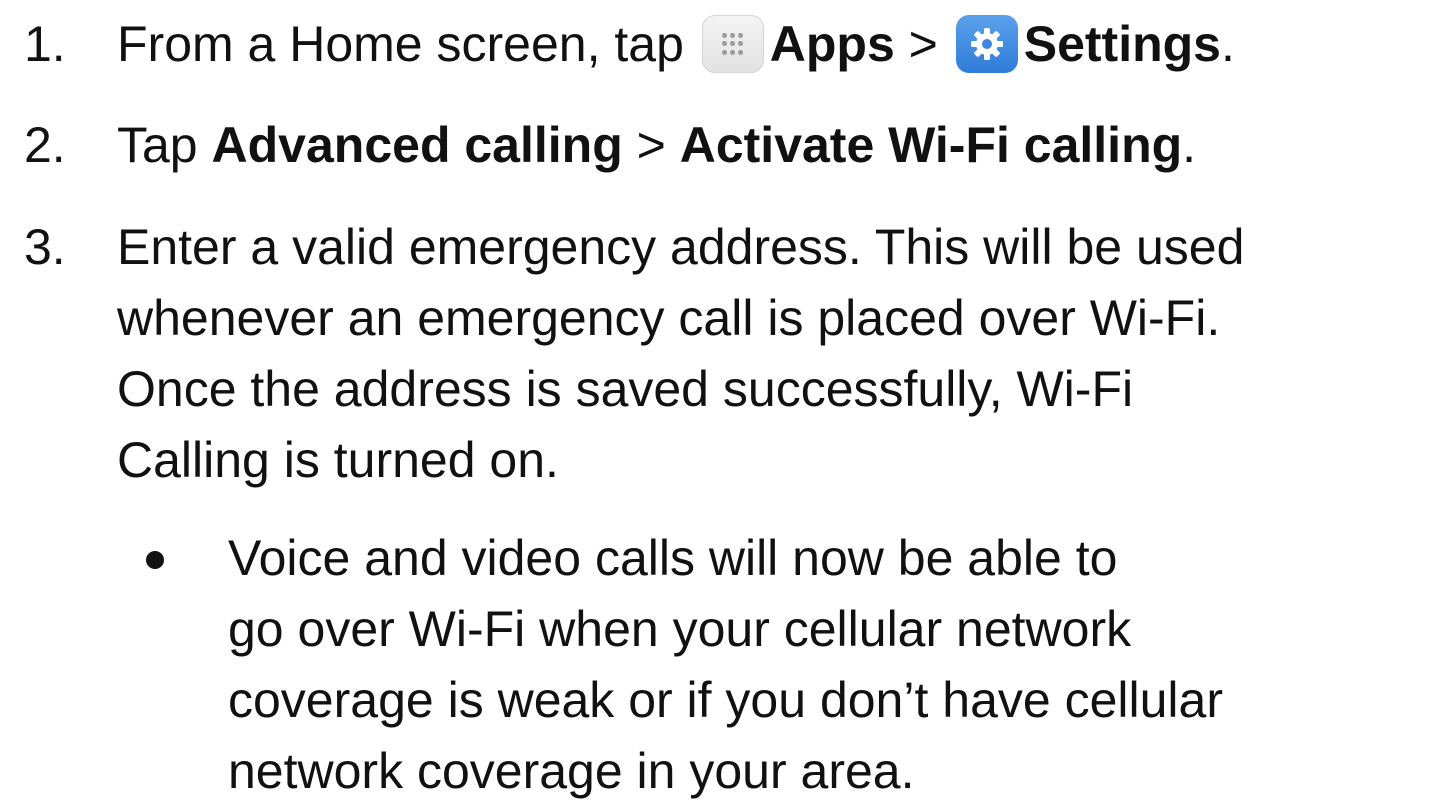  I want to click on step-line: Calling is turned on., so click(338, 460).